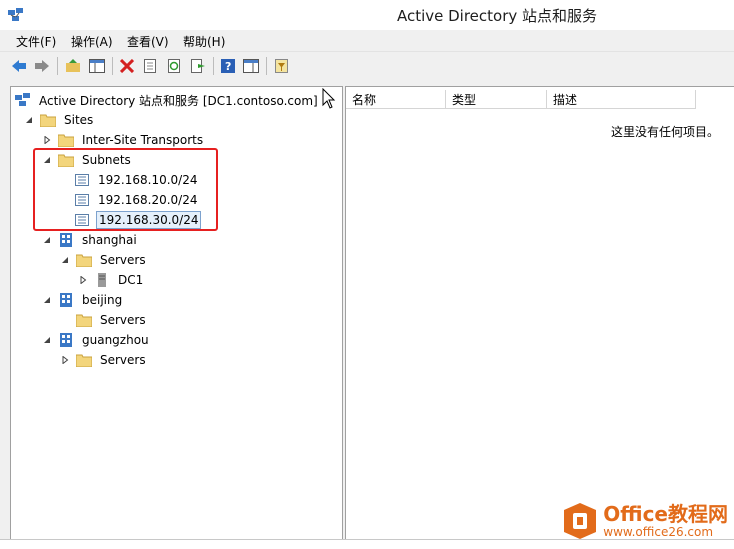 This screenshot has width=734, height=549. I want to click on up-folder-icon, so click(73, 66).